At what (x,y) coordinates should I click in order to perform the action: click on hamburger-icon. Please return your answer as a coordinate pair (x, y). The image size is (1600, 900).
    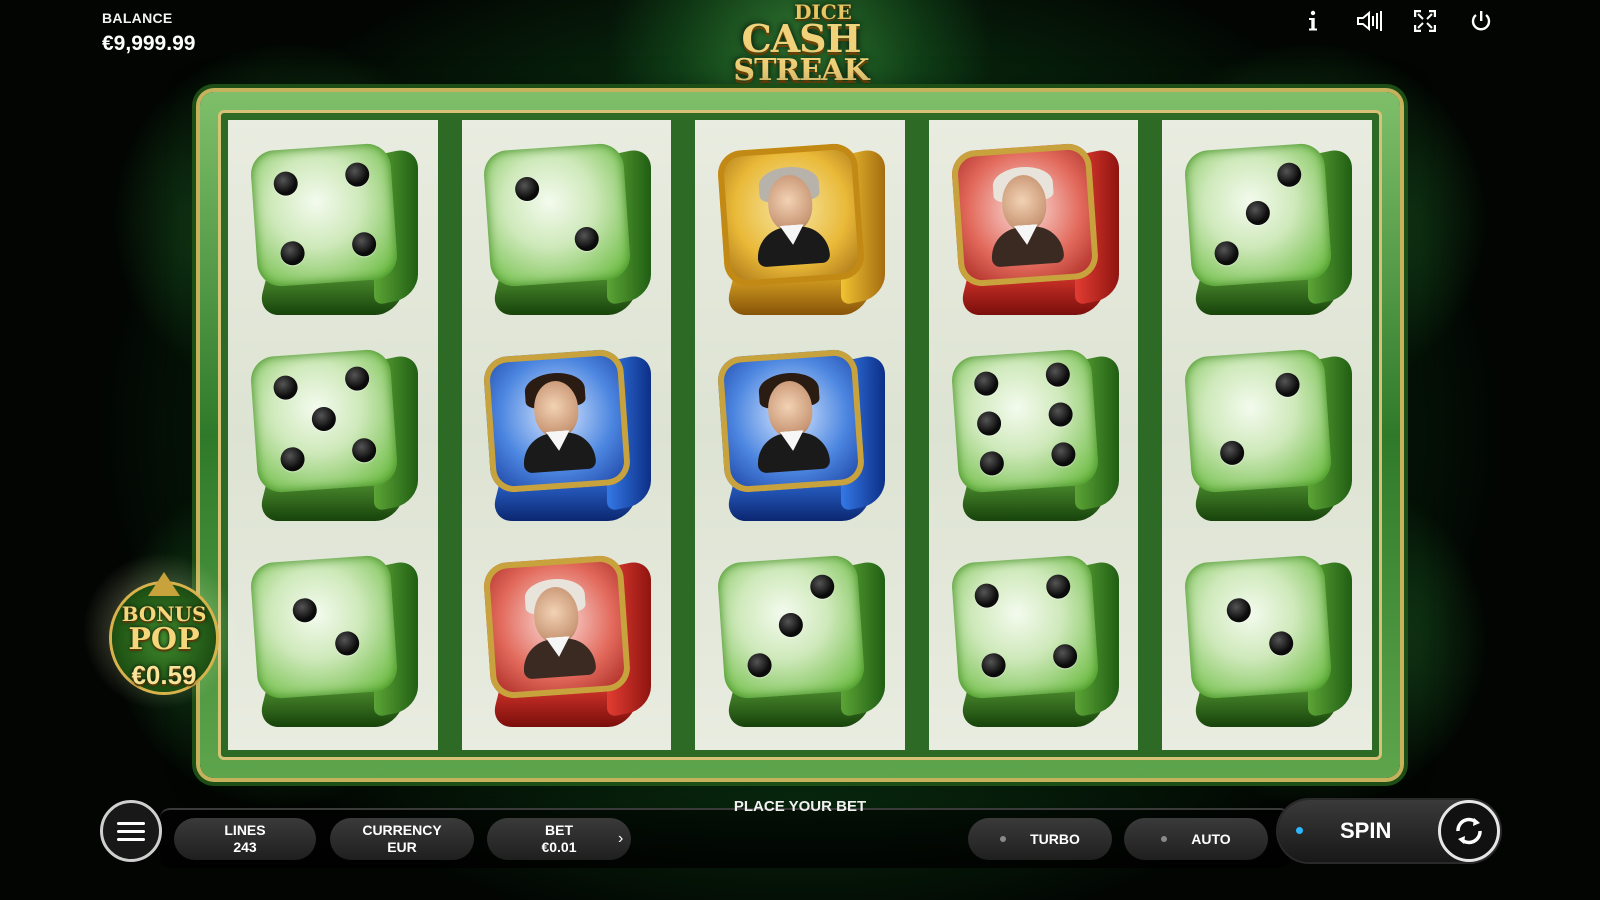
    Looking at the image, I should click on (131, 823).